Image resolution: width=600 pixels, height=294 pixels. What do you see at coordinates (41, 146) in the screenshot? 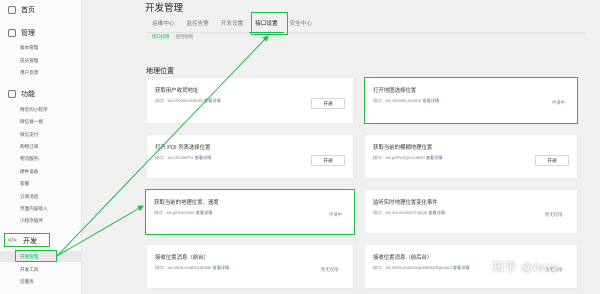
I see `sidebar-item-orders: 购物订单` at bounding box center [41, 146].